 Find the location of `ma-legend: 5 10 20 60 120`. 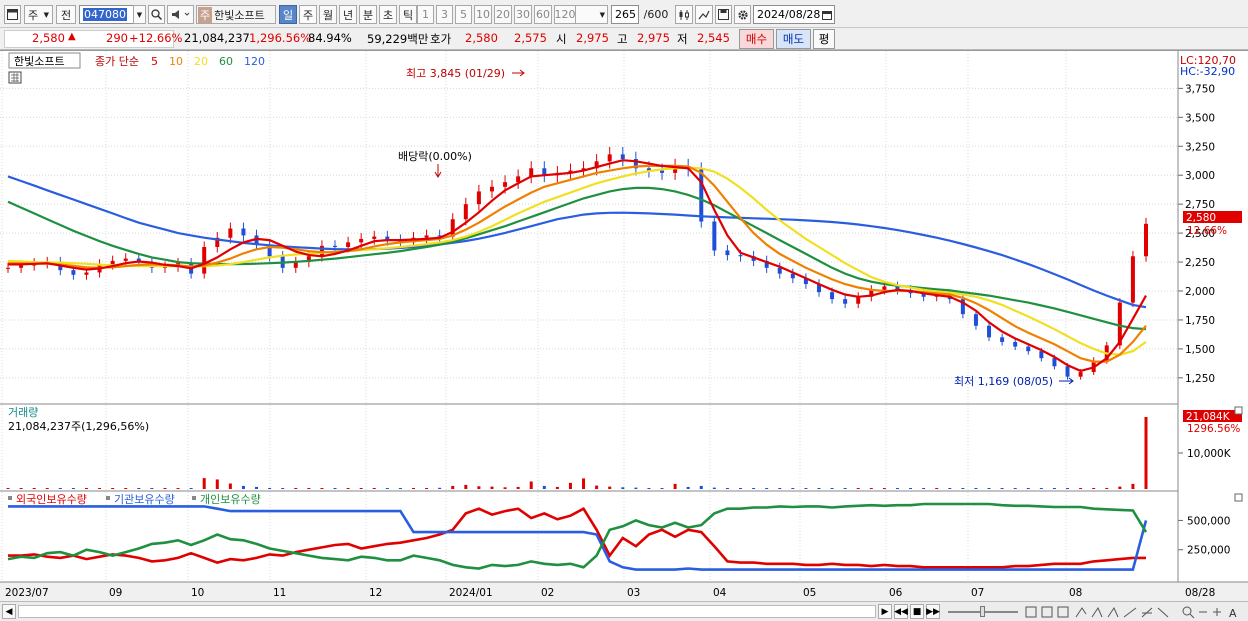

ma-legend: 5 10 20 60 120 is located at coordinates (208, 61).